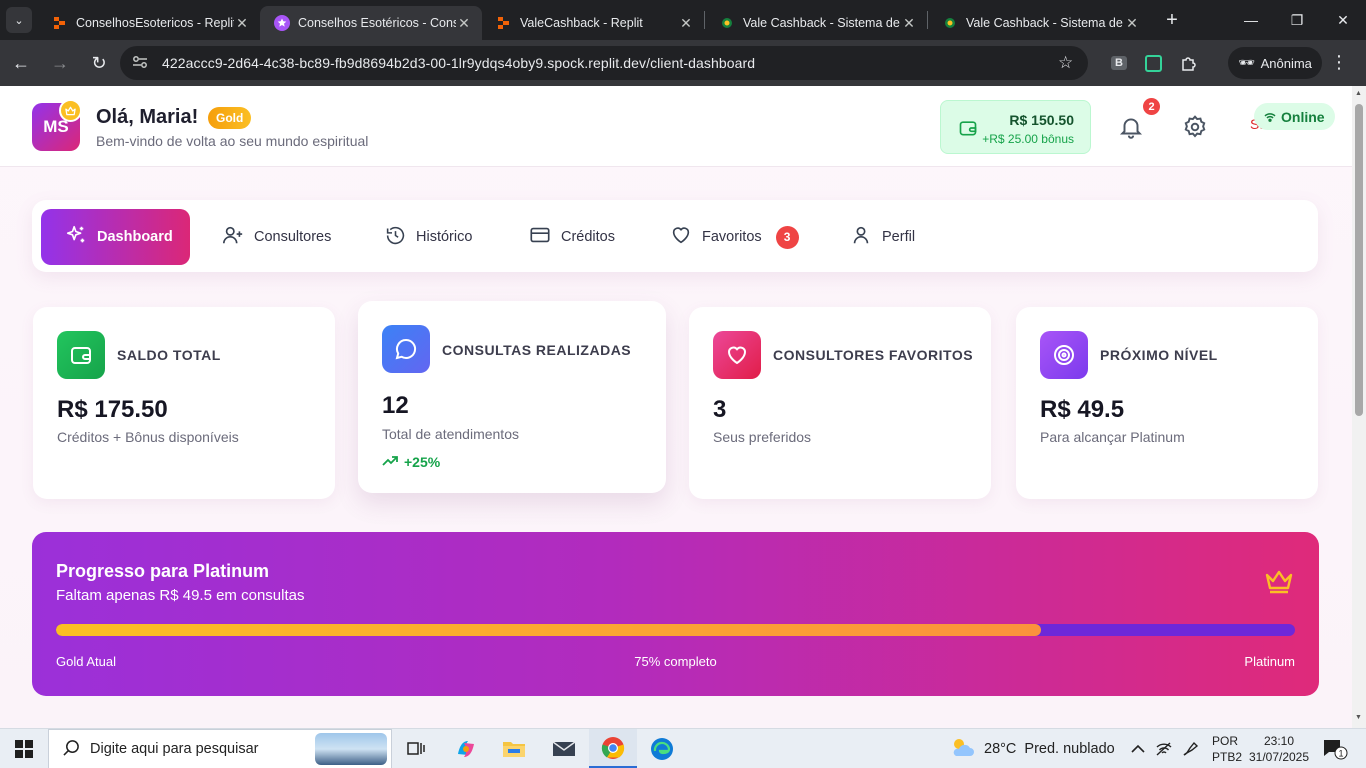  Describe the element at coordinates (141, 63) in the screenshot. I see `site-settings-icon` at that location.